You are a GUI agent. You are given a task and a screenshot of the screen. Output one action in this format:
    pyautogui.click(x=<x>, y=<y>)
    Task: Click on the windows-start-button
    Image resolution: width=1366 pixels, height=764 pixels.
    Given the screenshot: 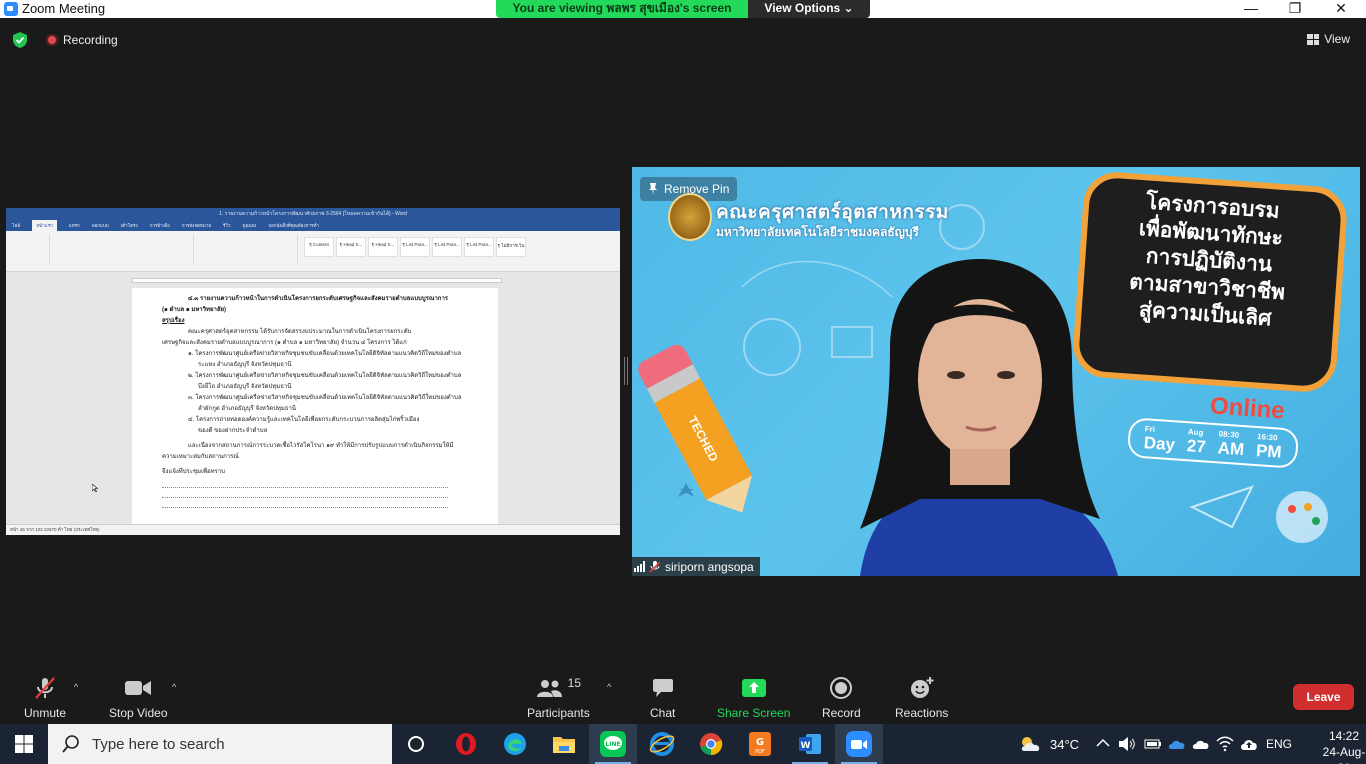 What is the action you would take?
    pyautogui.click(x=24, y=744)
    